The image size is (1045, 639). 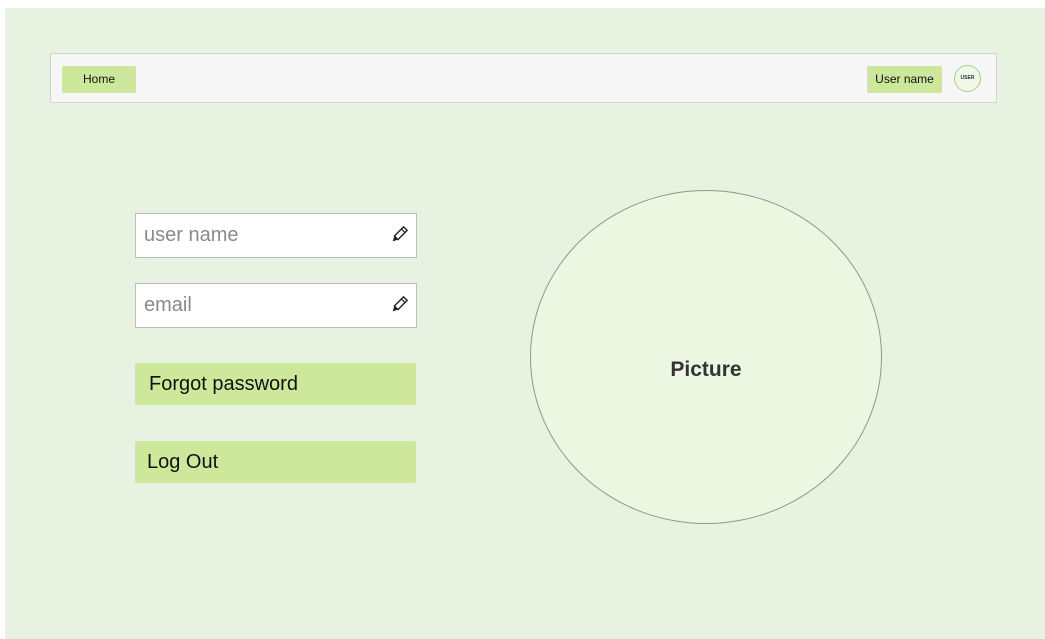 I want to click on user-avatar: USER, so click(x=967, y=78).